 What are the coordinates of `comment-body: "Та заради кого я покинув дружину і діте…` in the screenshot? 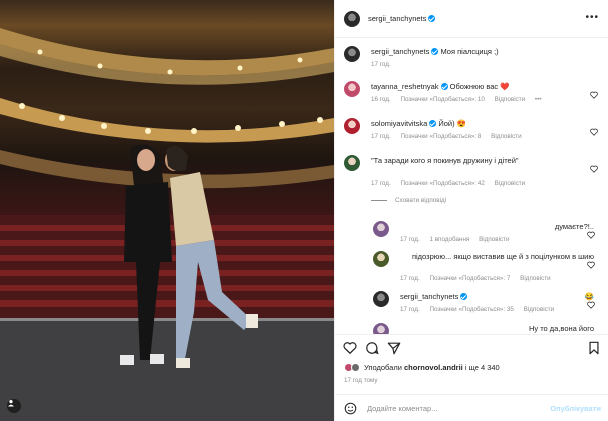 It's located at (484, 161).